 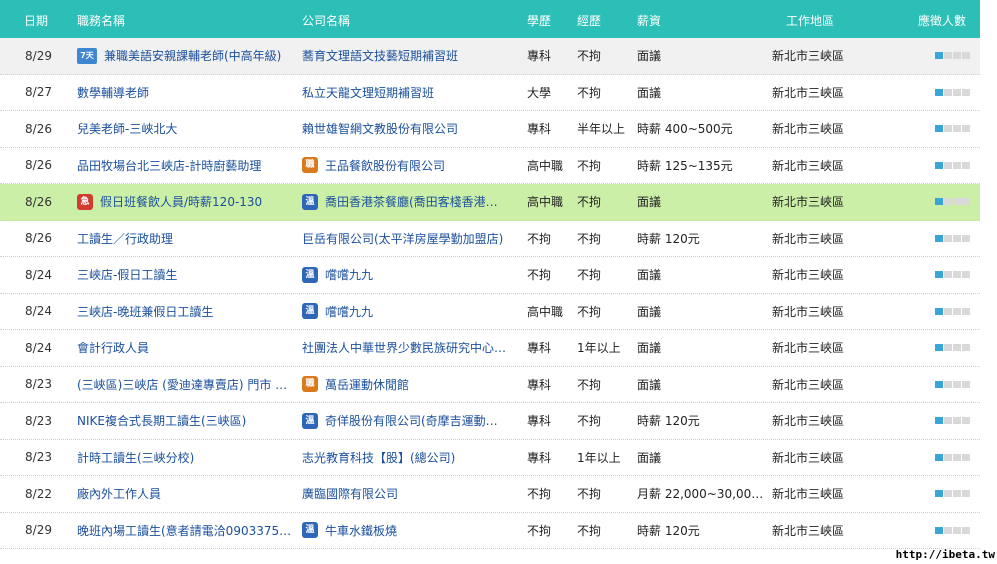 I want to click on job-title-link: 廠內外工作人員, so click(x=187, y=494).